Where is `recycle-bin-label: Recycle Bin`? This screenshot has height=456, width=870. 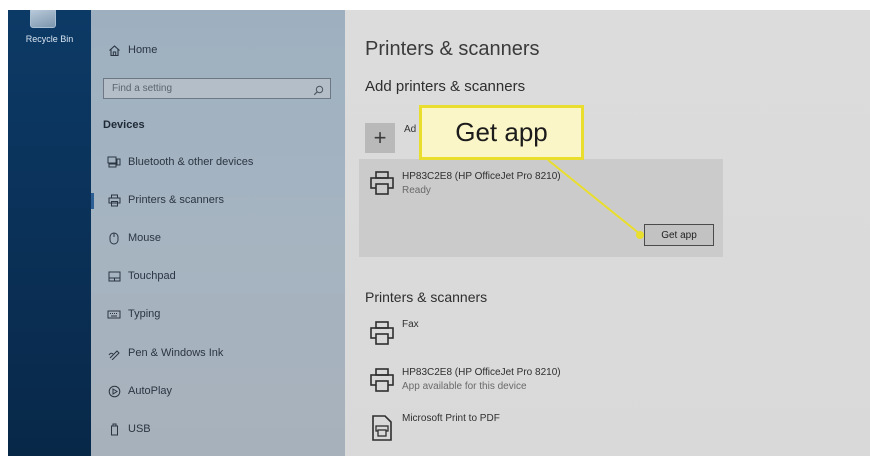
recycle-bin-label: Recycle Bin is located at coordinates (49, 39).